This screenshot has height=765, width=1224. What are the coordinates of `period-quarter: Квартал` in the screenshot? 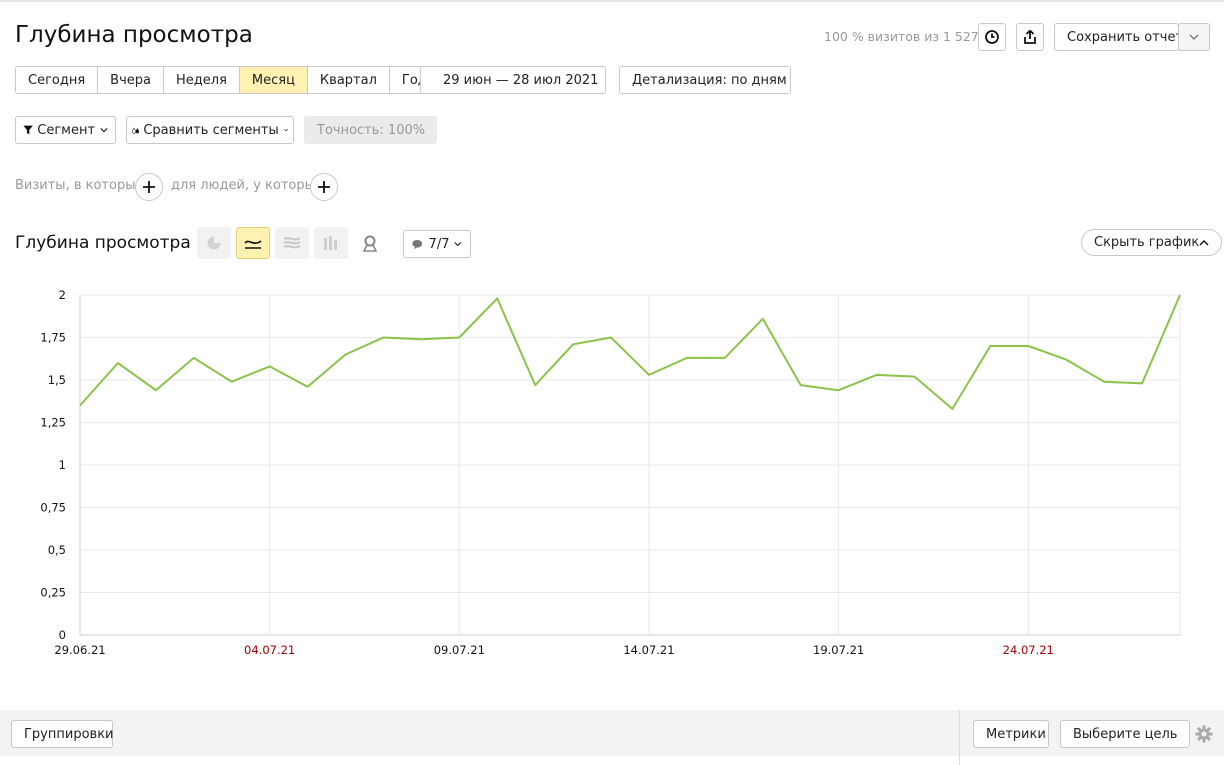 It's located at (348, 80).